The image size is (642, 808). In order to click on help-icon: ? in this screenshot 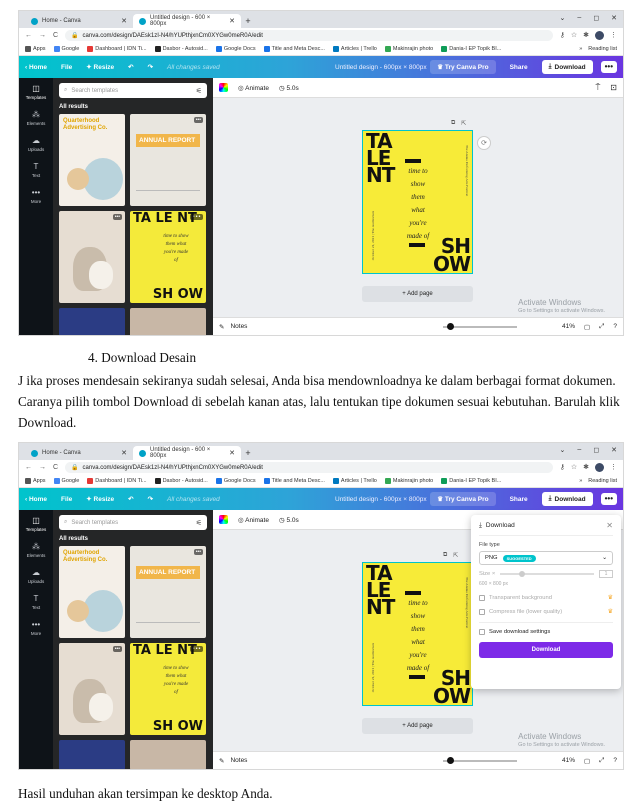, I will do `click(615, 326)`.